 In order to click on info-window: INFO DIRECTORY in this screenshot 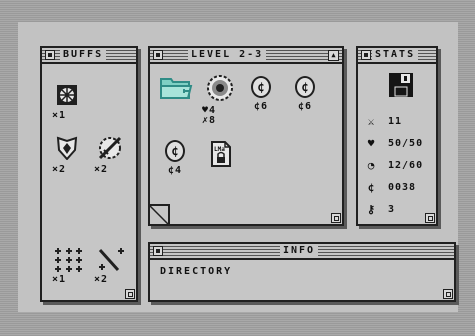, I will do `click(302, 272)`.